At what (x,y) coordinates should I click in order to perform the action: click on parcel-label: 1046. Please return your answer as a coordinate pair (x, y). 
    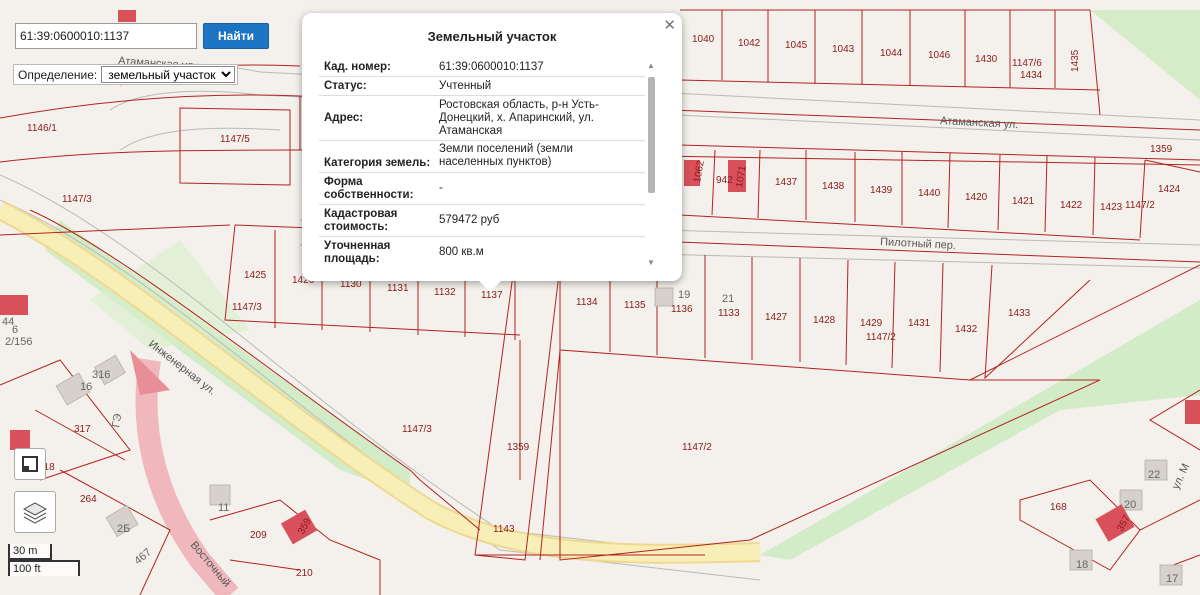
    Looking at the image, I should click on (939, 55).